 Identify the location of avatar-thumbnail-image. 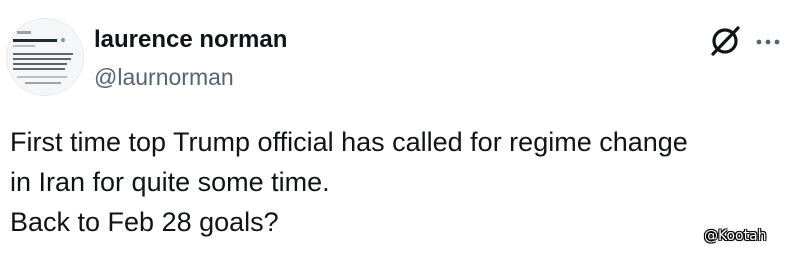
(45, 57).